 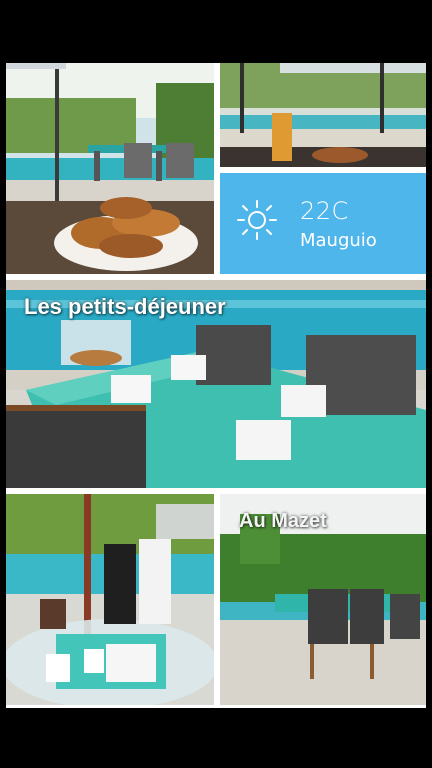 I want to click on weather-widget: 22C Mauguio, so click(x=323, y=223).